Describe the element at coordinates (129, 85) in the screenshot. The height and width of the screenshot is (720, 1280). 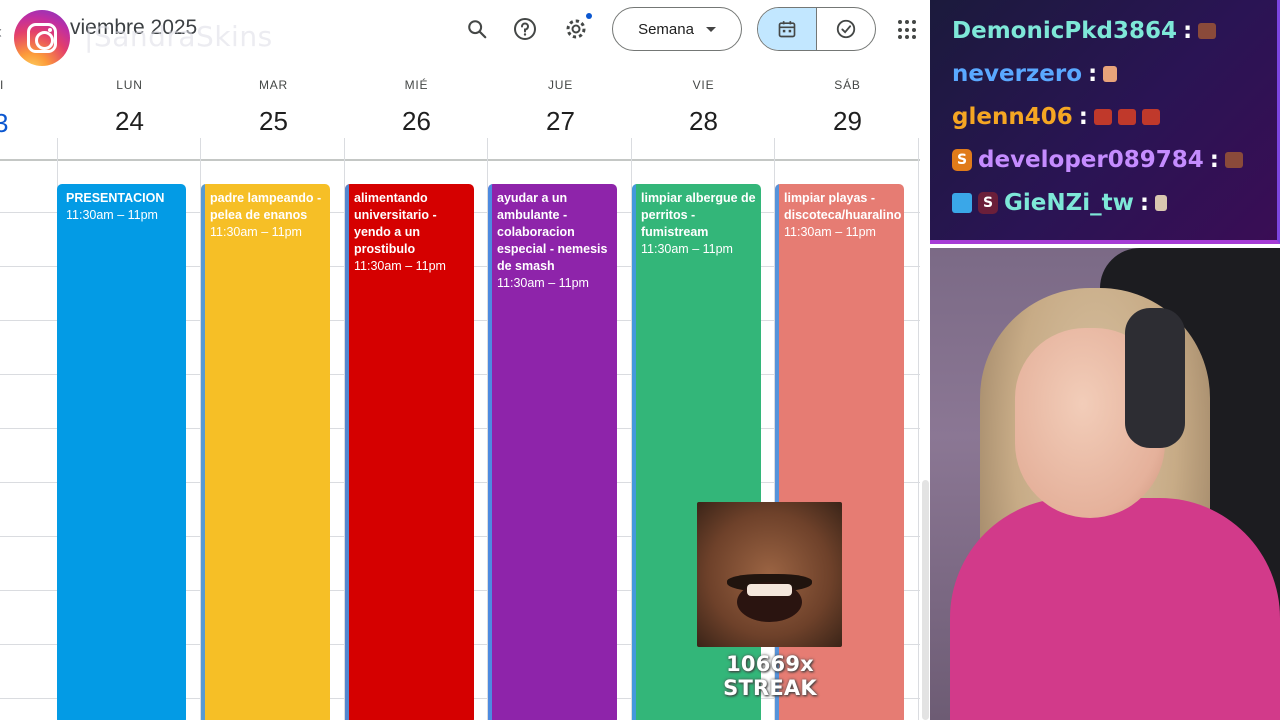
I see `day-name: LUN` at that location.